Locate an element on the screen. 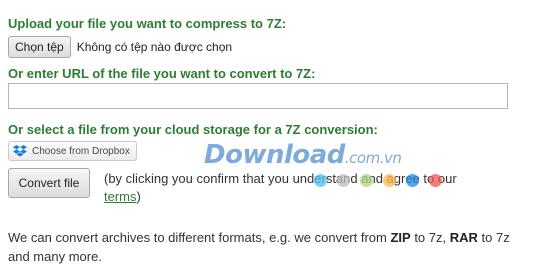 This screenshot has width=540, height=271. file-picker: Chọn tệp Không có tệp nào được chọn is located at coordinates (120, 47).